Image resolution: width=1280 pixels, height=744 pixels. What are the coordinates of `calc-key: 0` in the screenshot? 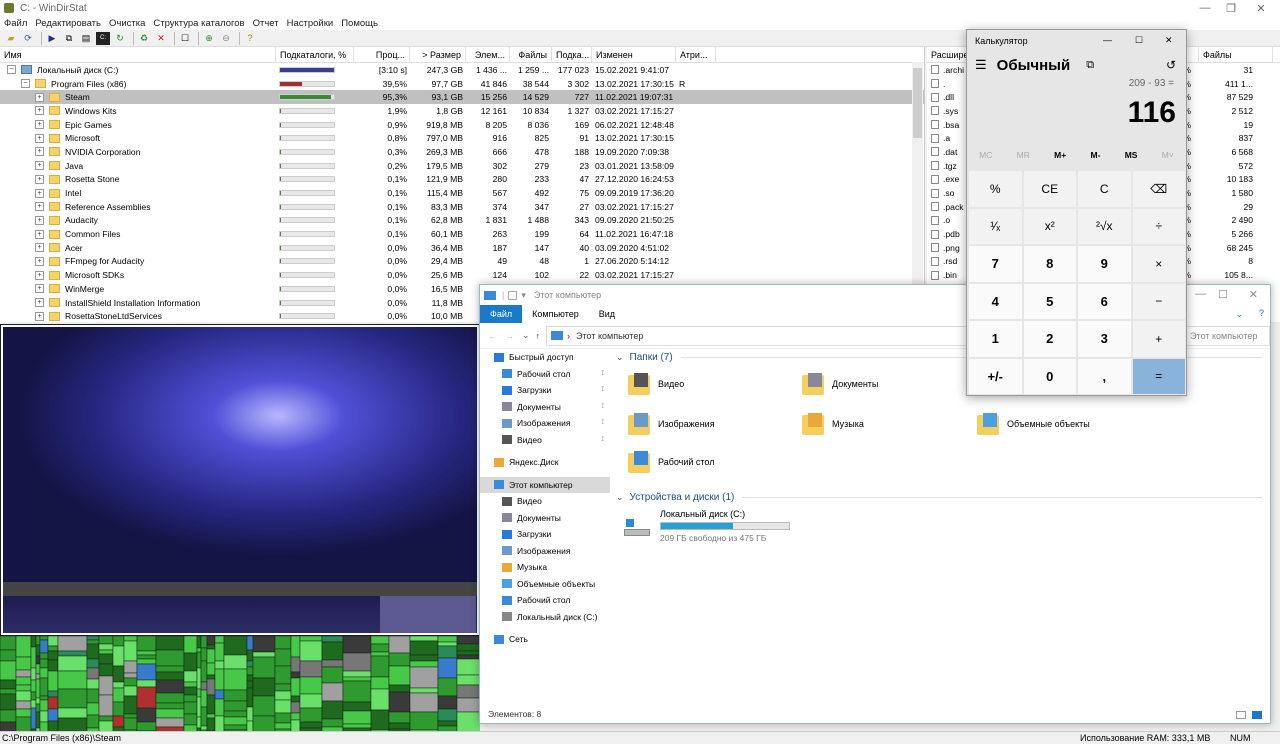 It's located at (1049, 376).